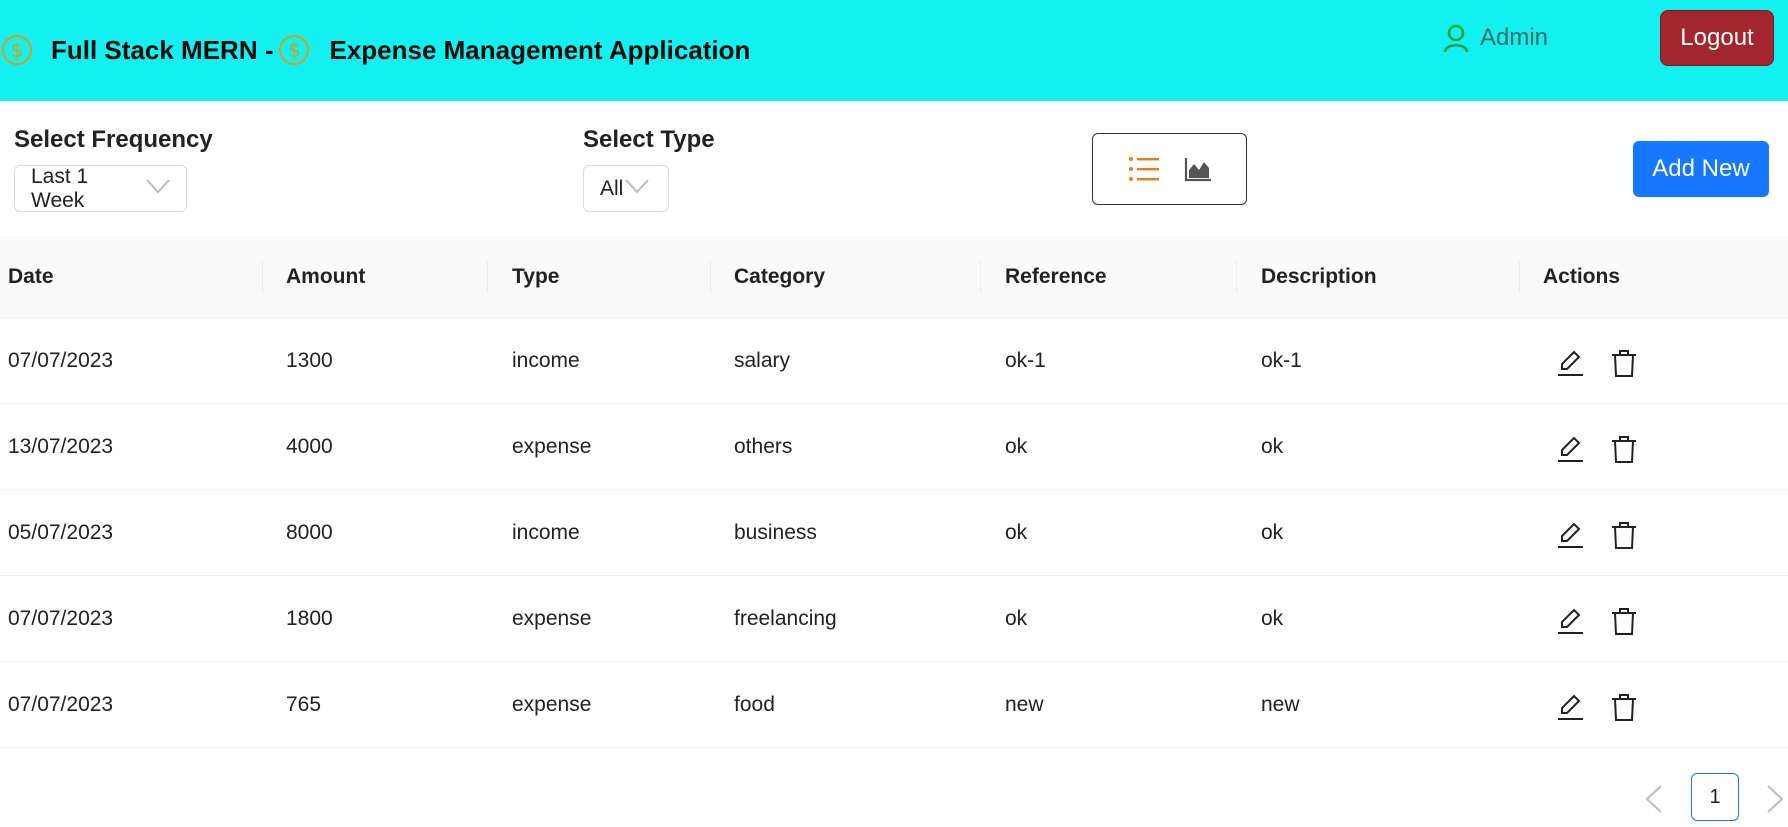  Describe the element at coordinates (1654, 803) in the screenshot. I see `chevron-left-icon` at that location.